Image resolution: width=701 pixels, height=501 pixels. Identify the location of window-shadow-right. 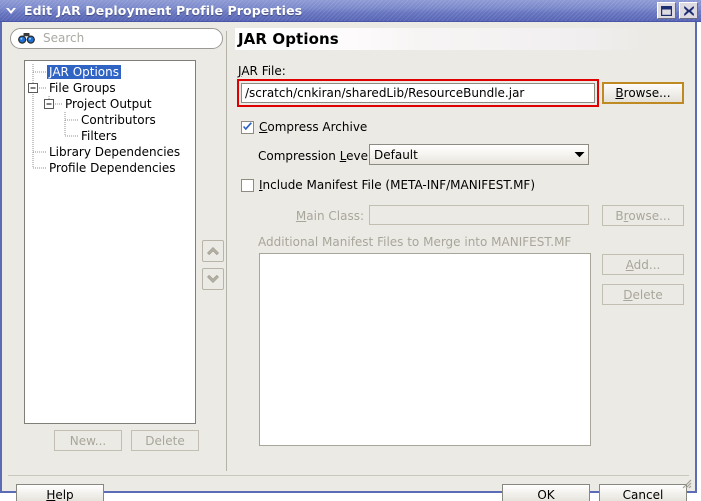
(699, 253).